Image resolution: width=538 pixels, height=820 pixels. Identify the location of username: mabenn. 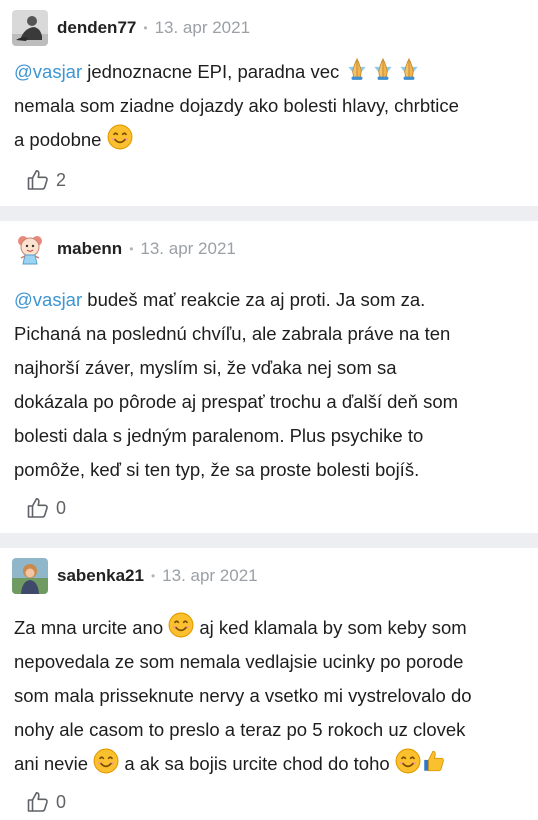
(89, 249).